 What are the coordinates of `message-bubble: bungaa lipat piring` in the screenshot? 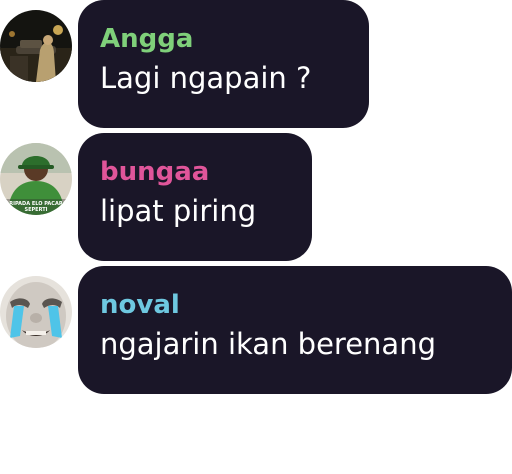 It's located at (195, 197).